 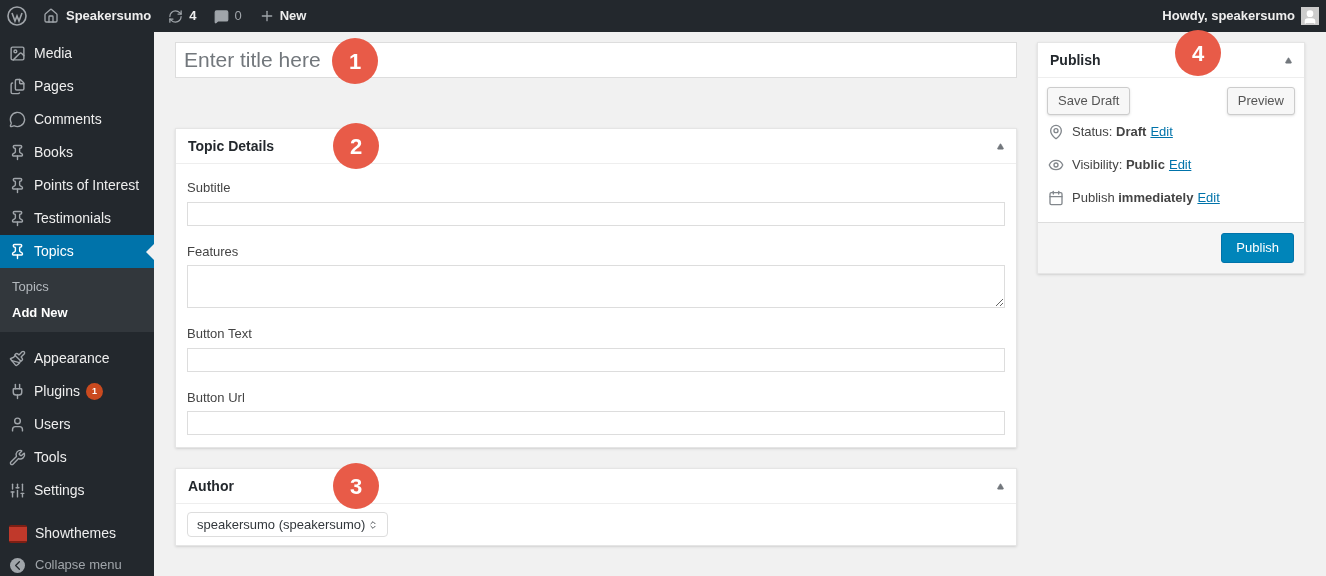 I want to click on number-marker: 2, so click(x=356, y=146).